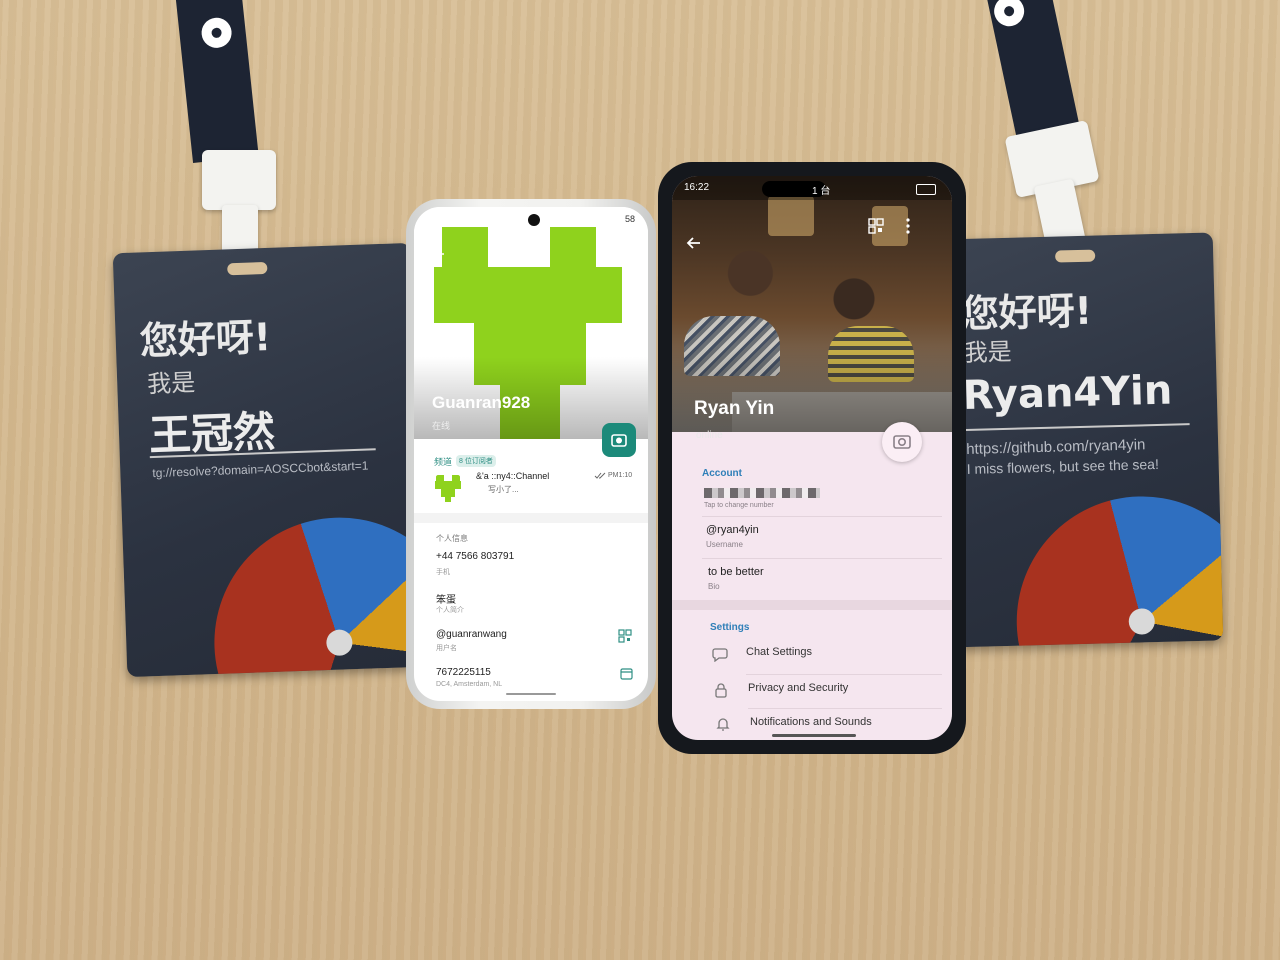  What do you see at coordinates (463, 672) in the screenshot?
I see `user-id: 7672225115` at bounding box center [463, 672].